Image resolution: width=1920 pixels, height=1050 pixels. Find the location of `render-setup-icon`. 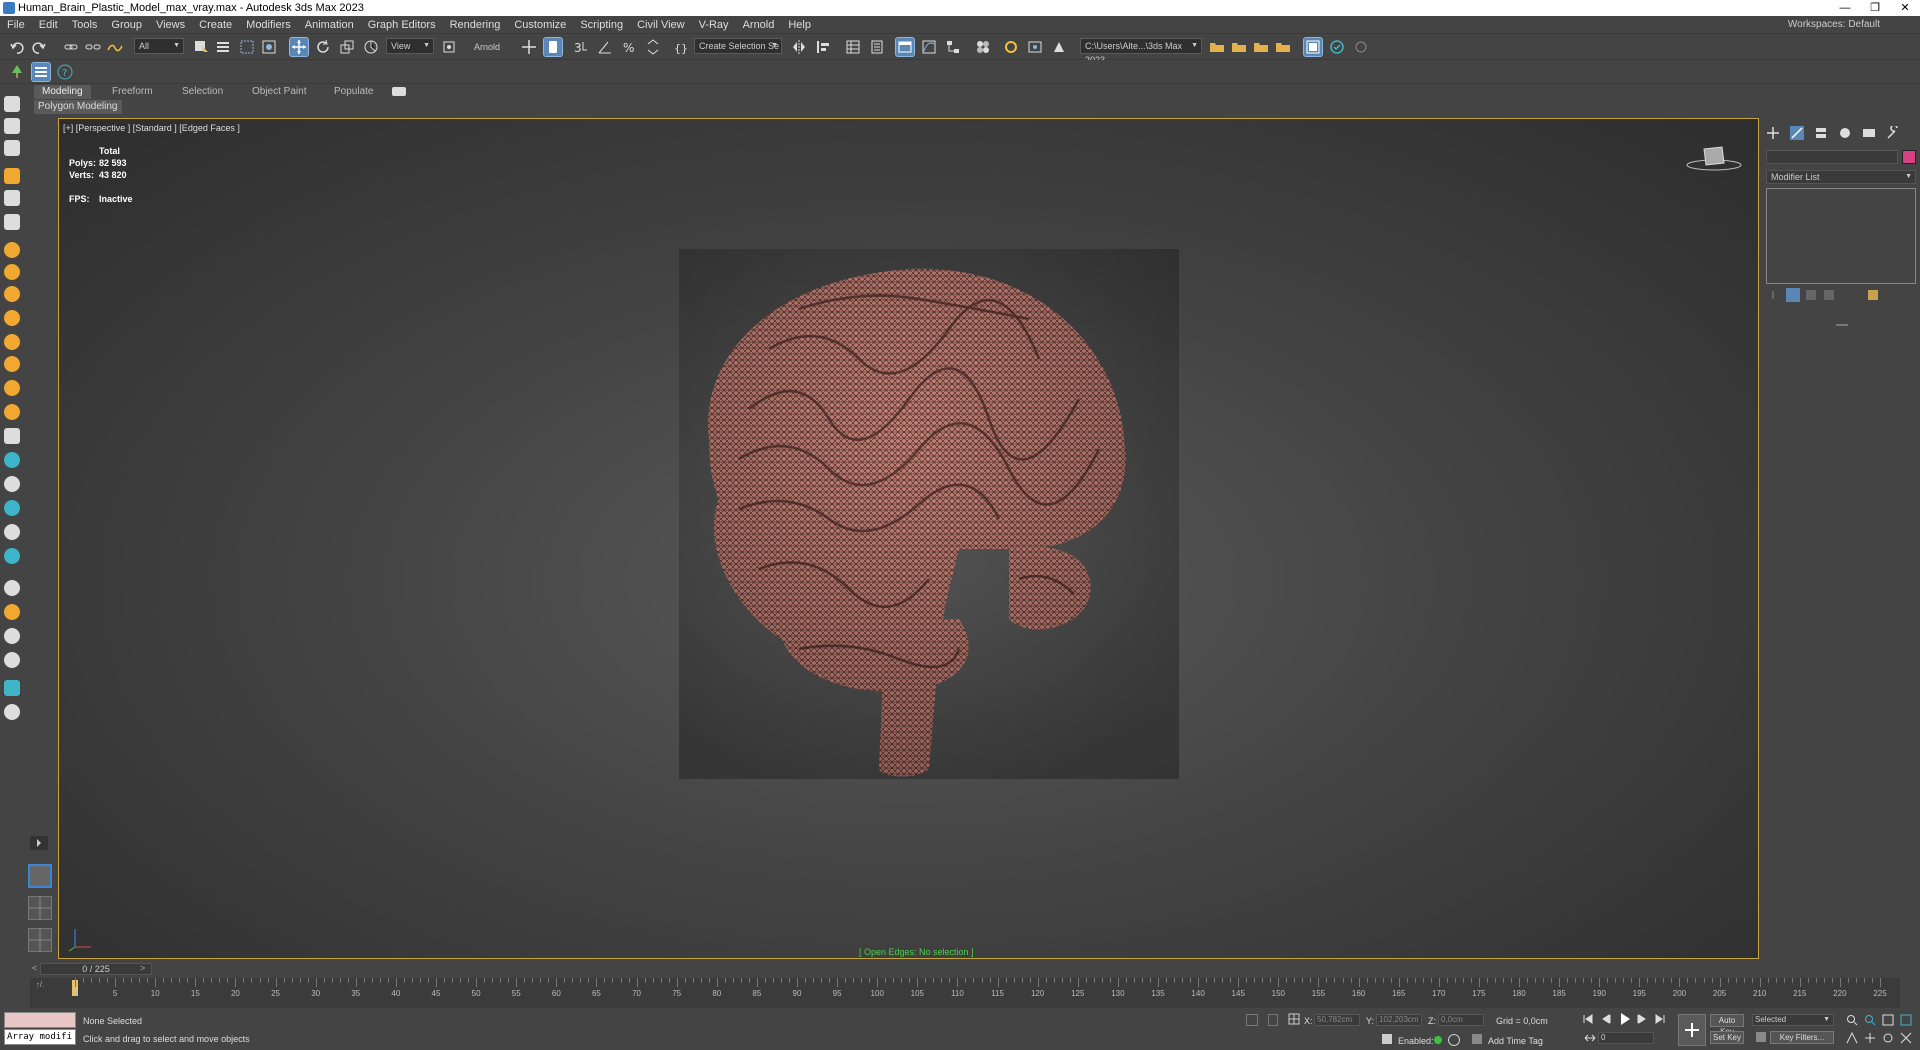

render-setup-icon is located at coordinates (1011, 47).